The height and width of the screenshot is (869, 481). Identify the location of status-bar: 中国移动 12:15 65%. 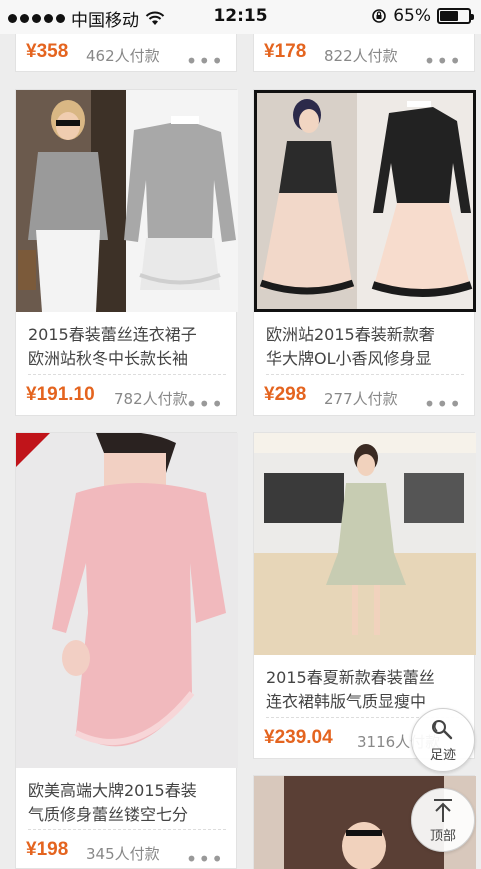
(240, 17).